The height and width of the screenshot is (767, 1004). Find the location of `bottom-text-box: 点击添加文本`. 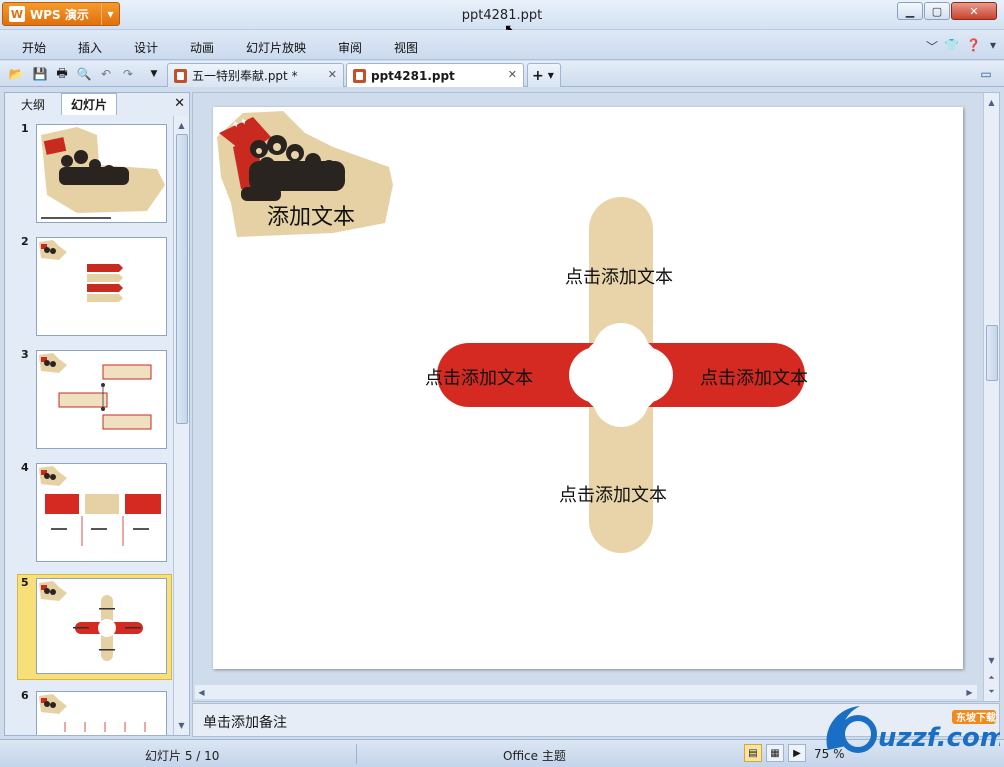

bottom-text-box: 点击添加文本 is located at coordinates (613, 494).